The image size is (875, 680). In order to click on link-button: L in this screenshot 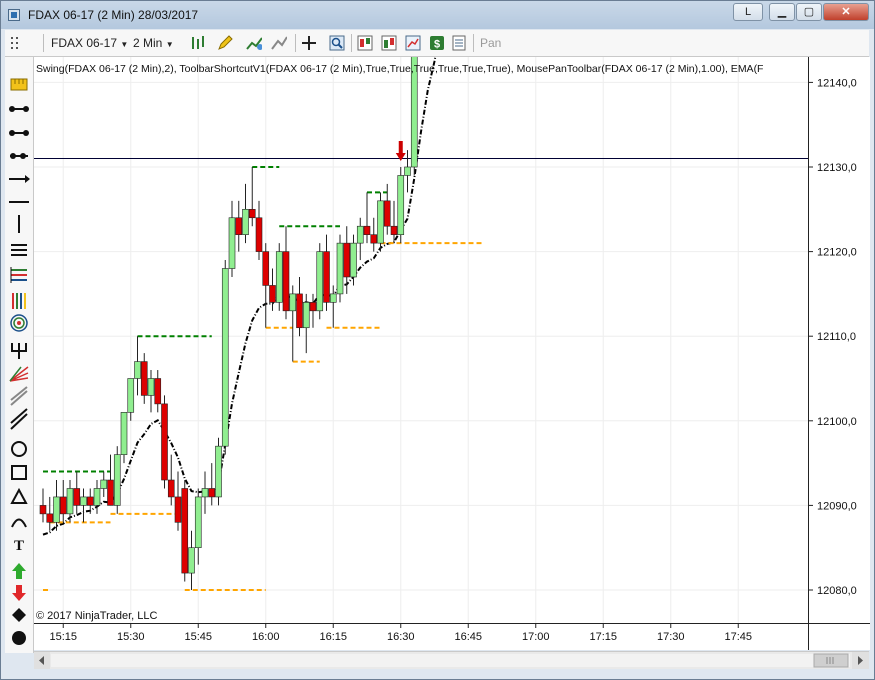, I will do `click(748, 12)`.